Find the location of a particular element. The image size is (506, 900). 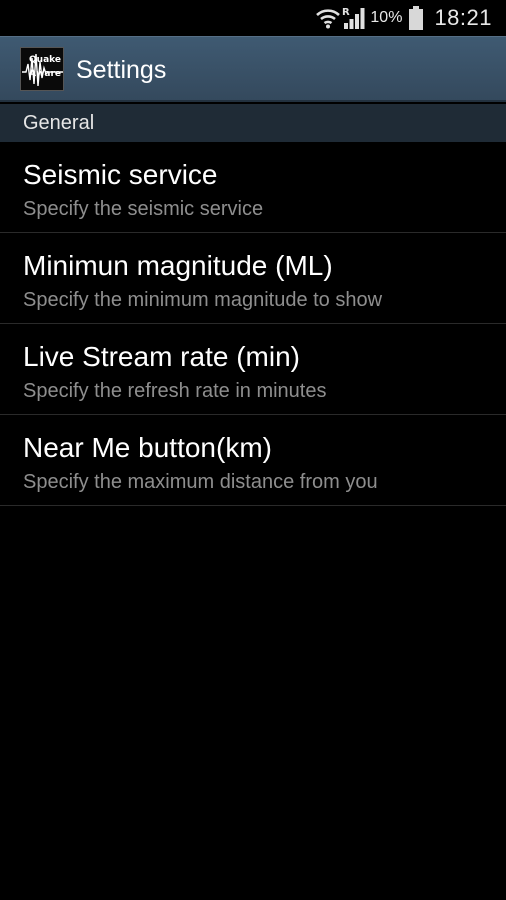

pref-title: Seismic service is located at coordinates (120, 174).